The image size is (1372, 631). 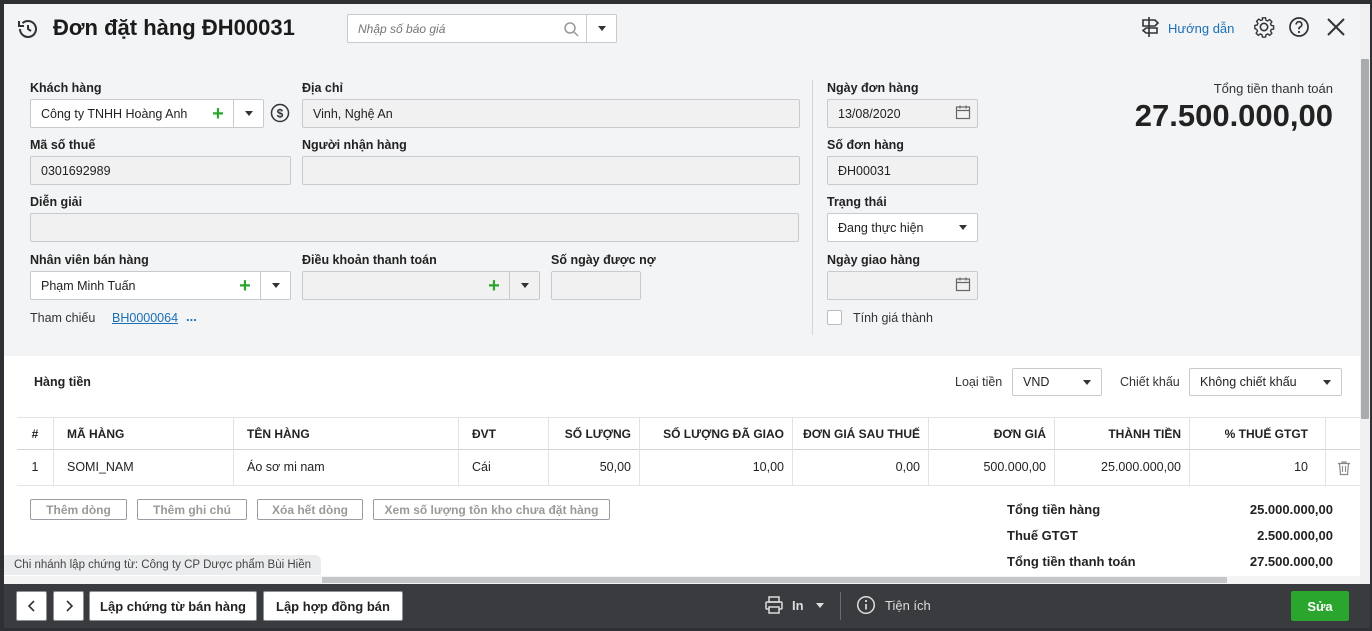 What do you see at coordinates (63, 145) in the screenshot?
I see `tax-code-label: Mã số thuế` at bounding box center [63, 145].